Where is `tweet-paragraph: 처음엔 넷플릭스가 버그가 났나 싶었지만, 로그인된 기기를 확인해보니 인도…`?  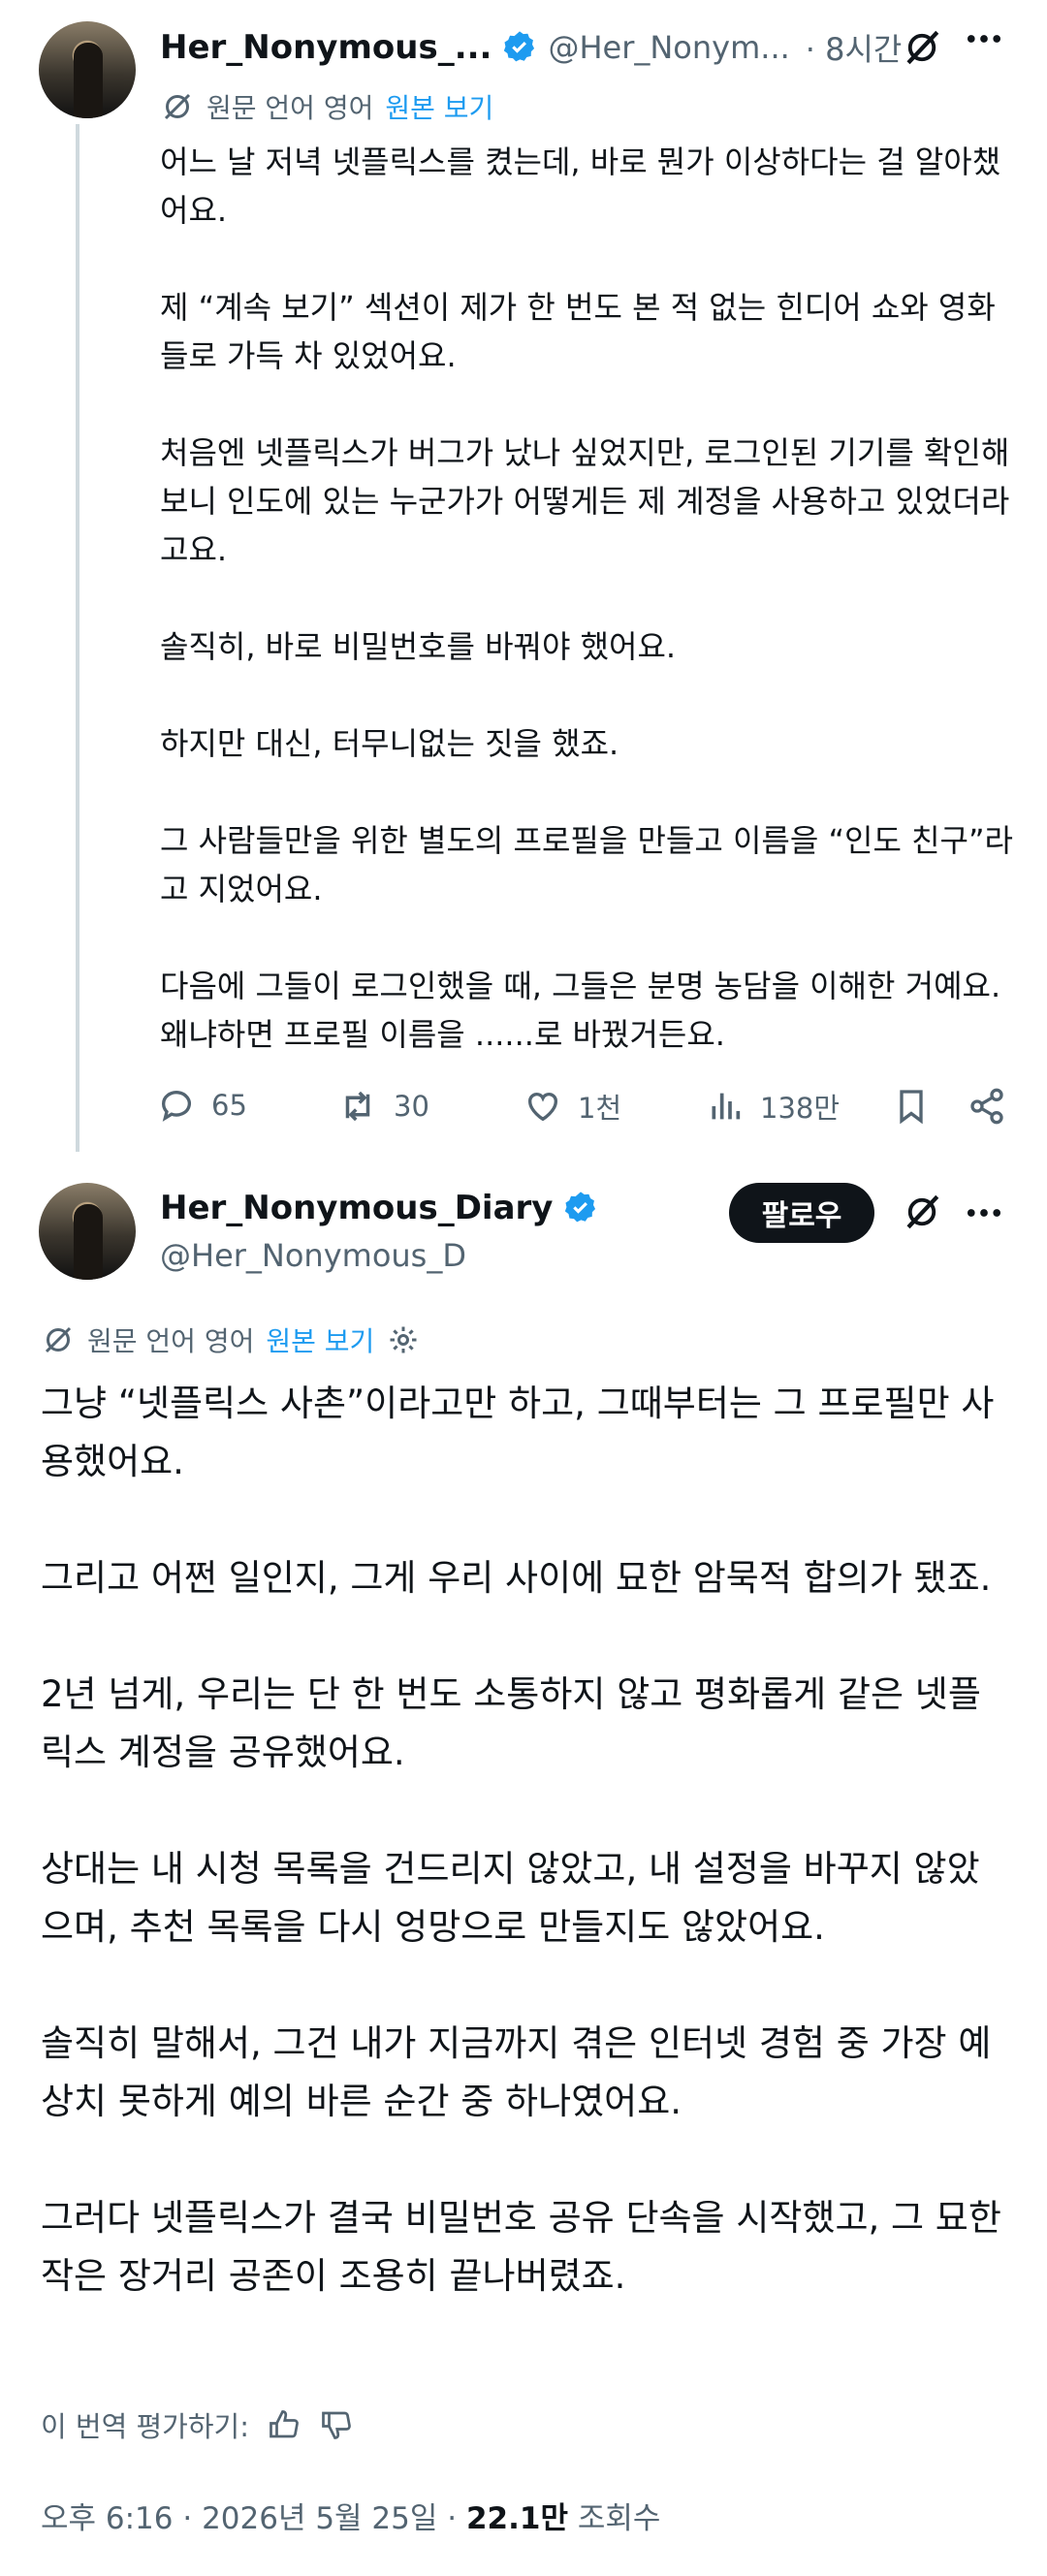 tweet-paragraph: 처음엔 넷플릭스가 버그가 났나 싶었지만, 로그인된 기기를 확인해보니 인도… is located at coordinates (585, 501).